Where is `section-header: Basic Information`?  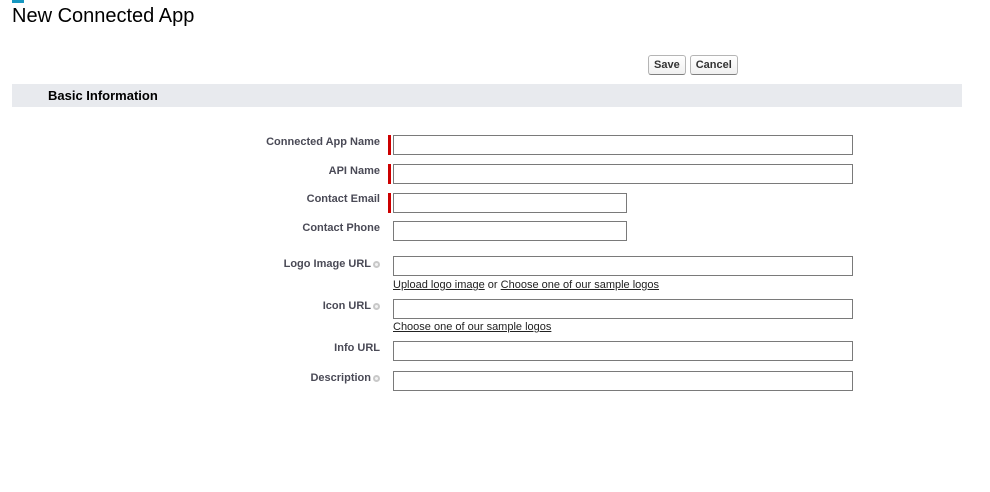
section-header: Basic Information is located at coordinates (487, 95).